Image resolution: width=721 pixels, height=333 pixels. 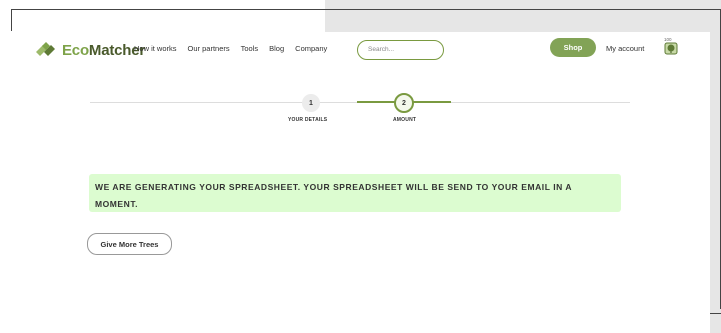 I want to click on left-margin, so click(x=6, y=166).